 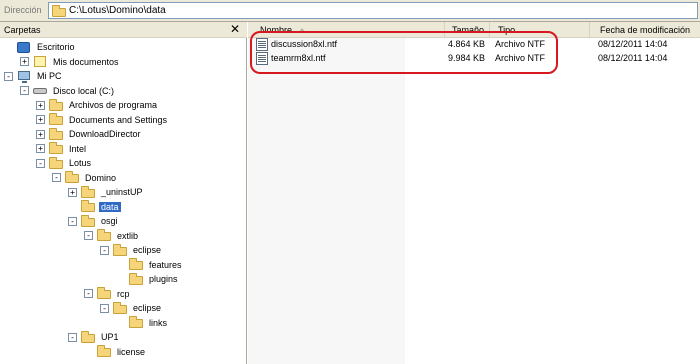 What do you see at coordinates (165, 264) in the screenshot?
I see `tree-item-label: features` at bounding box center [165, 264].